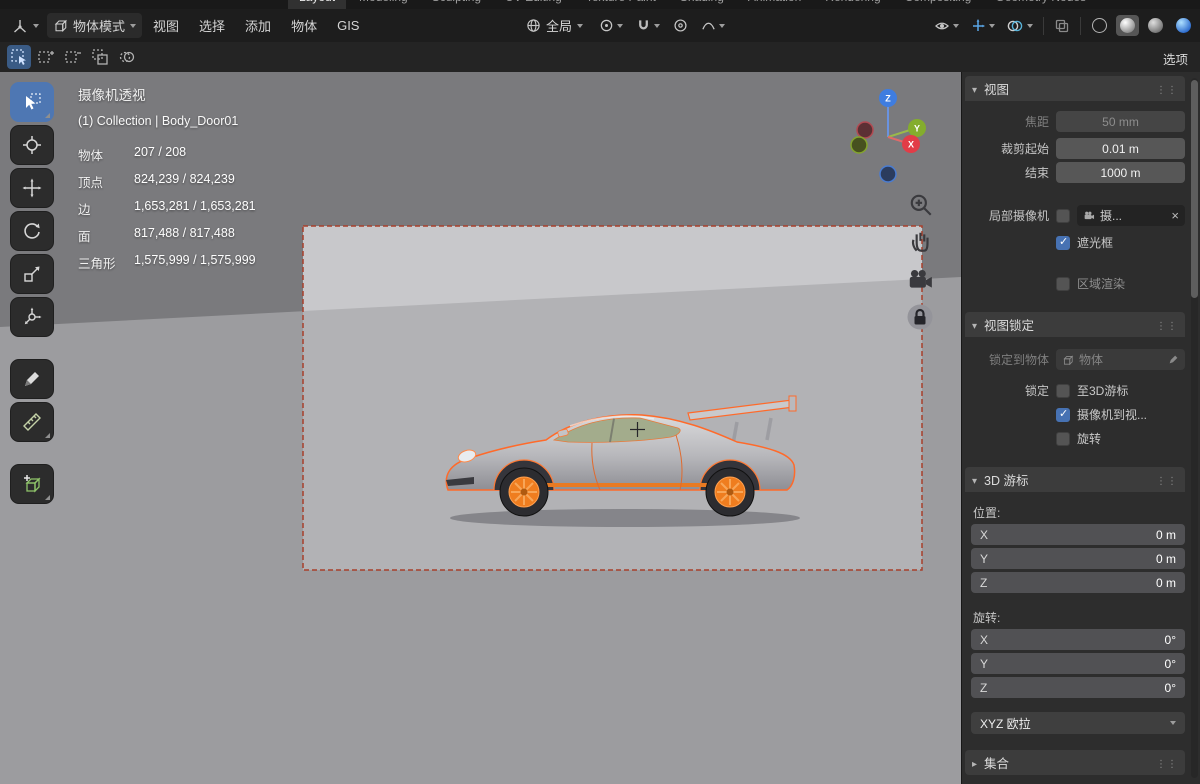  What do you see at coordinates (32, 317) in the screenshot?
I see `tool-transform` at bounding box center [32, 317].